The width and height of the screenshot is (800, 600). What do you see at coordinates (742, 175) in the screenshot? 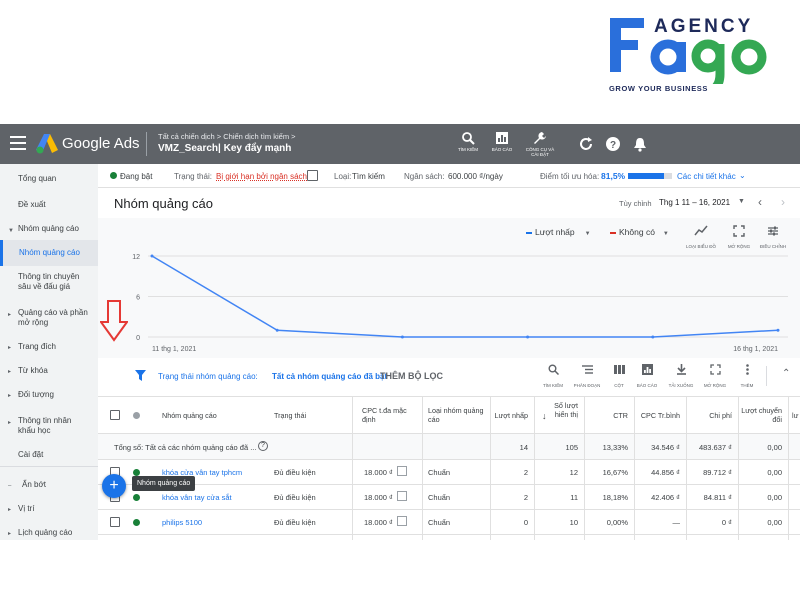
I see `chevron-down-icon: ⌄` at bounding box center [742, 175].